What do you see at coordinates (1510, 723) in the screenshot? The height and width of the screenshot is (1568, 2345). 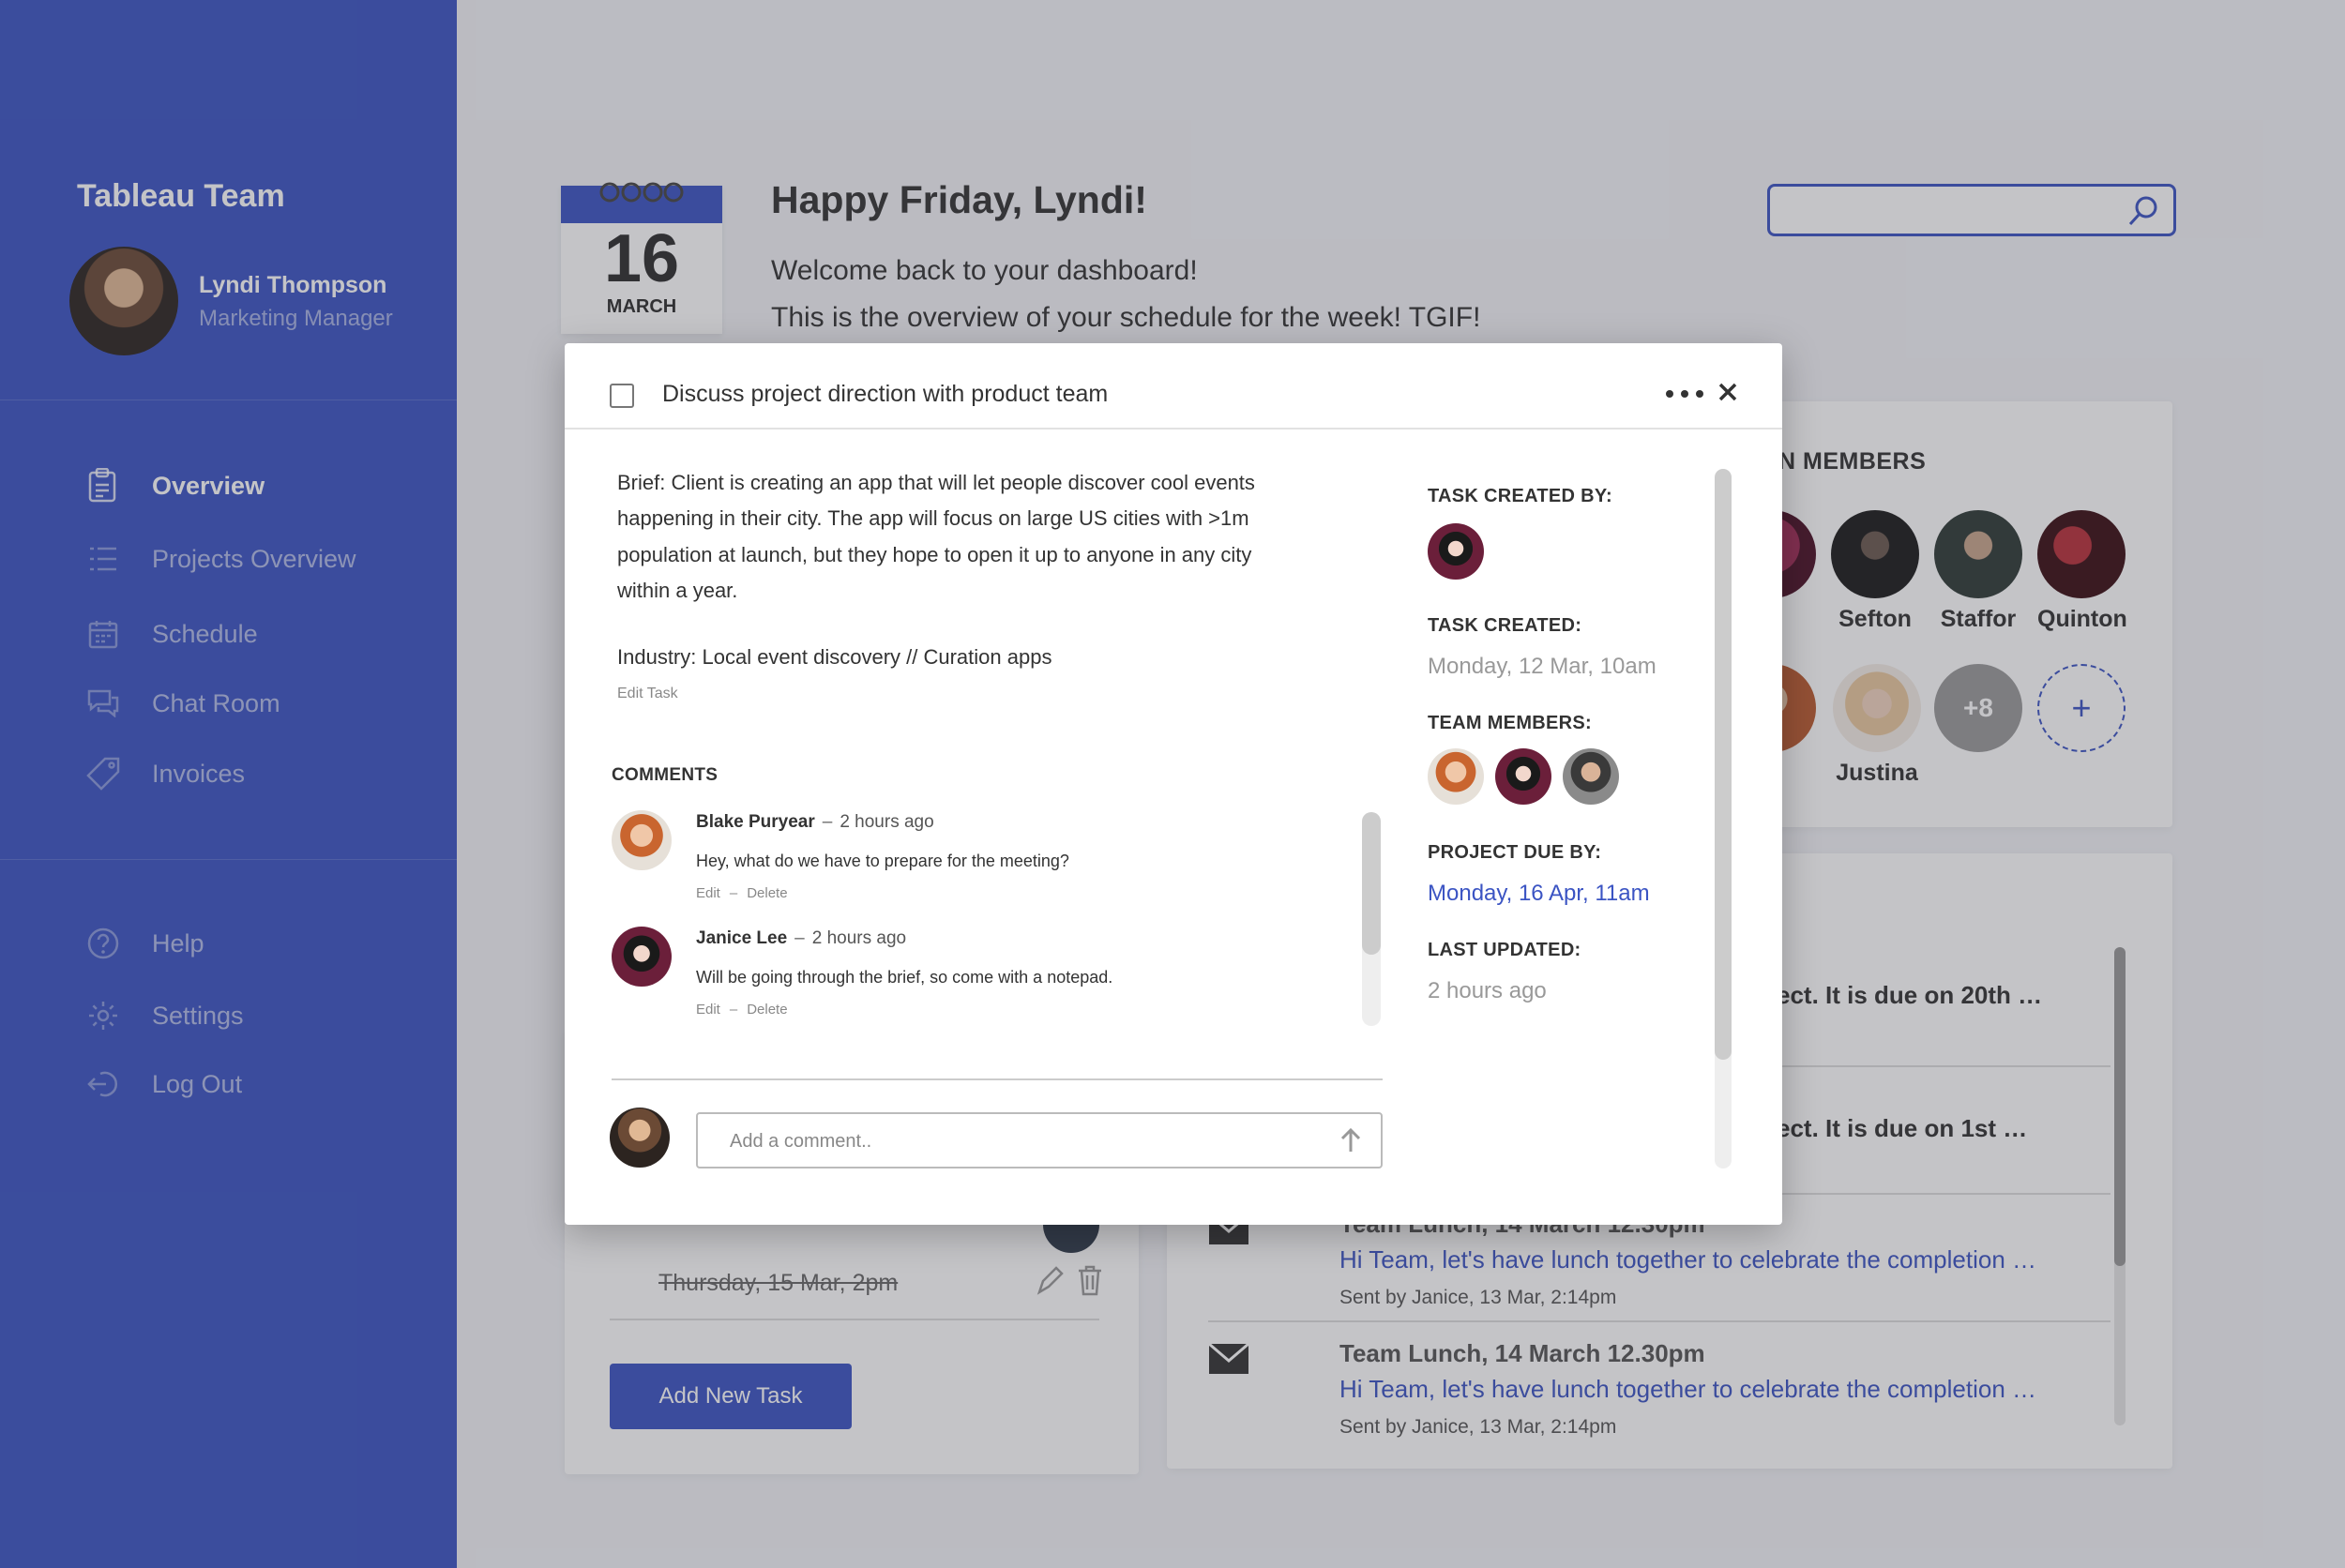 I see `meta-label: TEAM MEMBERS:` at bounding box center [1510, 723].